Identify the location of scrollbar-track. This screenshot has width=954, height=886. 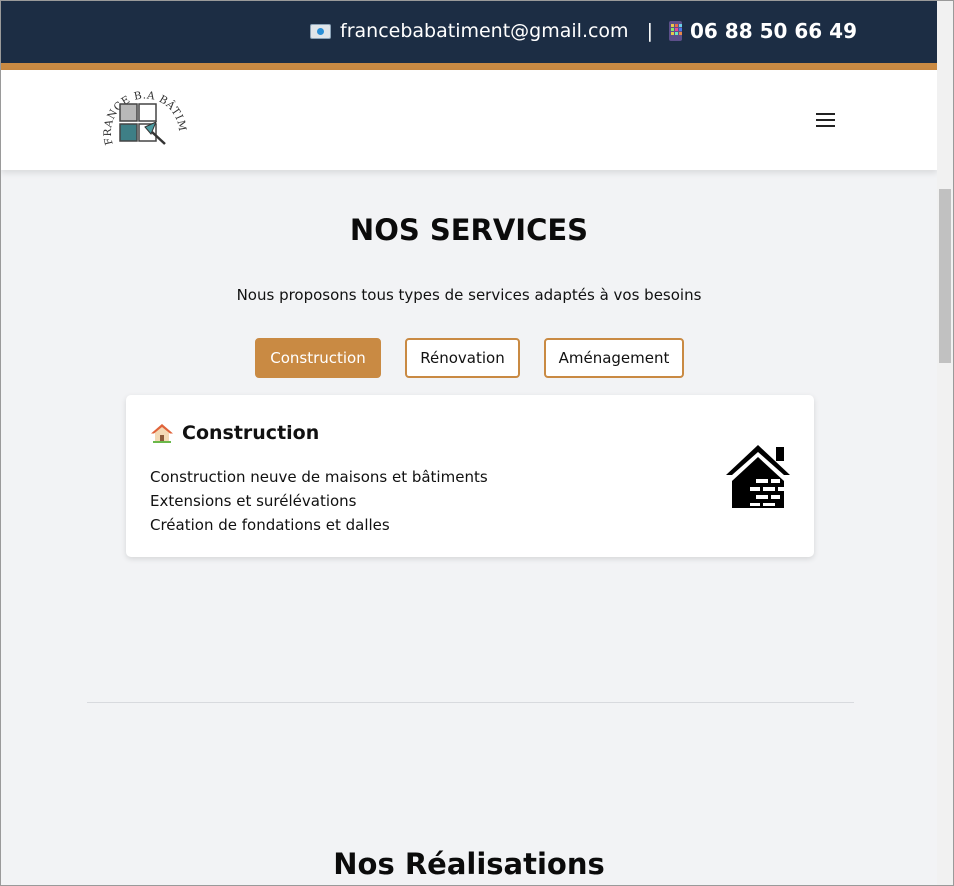
(945, 443).